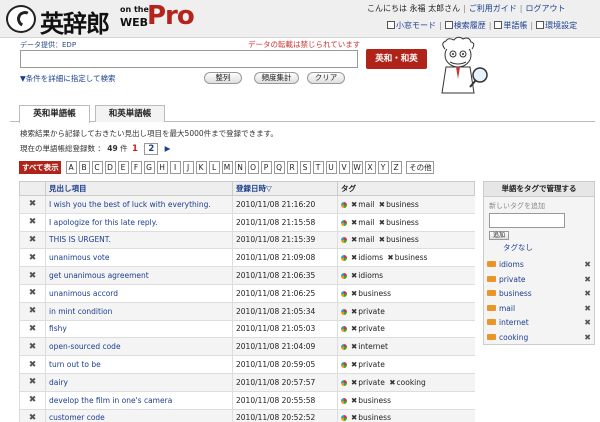 This screenshot has height=422, width=600. Describe the element at coordinates (539, 309) in the screenshot. I see `side-tag-item: mail ✖` at that location.